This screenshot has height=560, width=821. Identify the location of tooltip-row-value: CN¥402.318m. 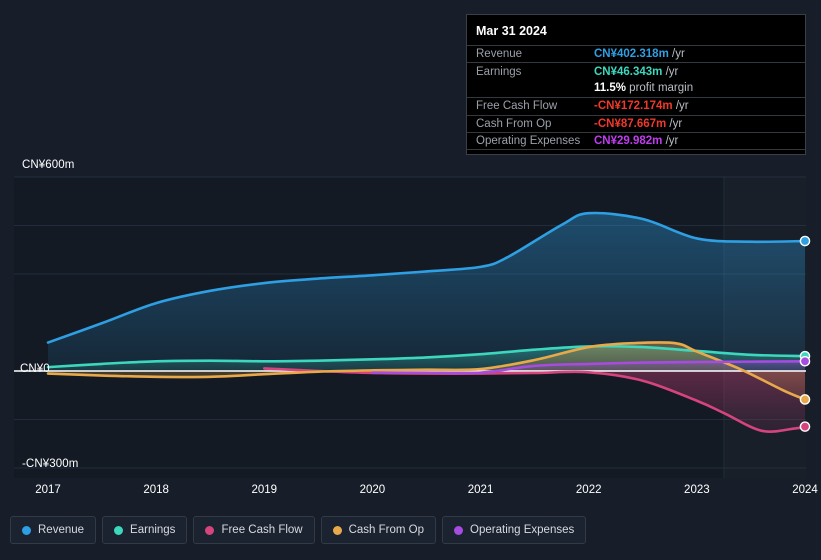
(631, 54).